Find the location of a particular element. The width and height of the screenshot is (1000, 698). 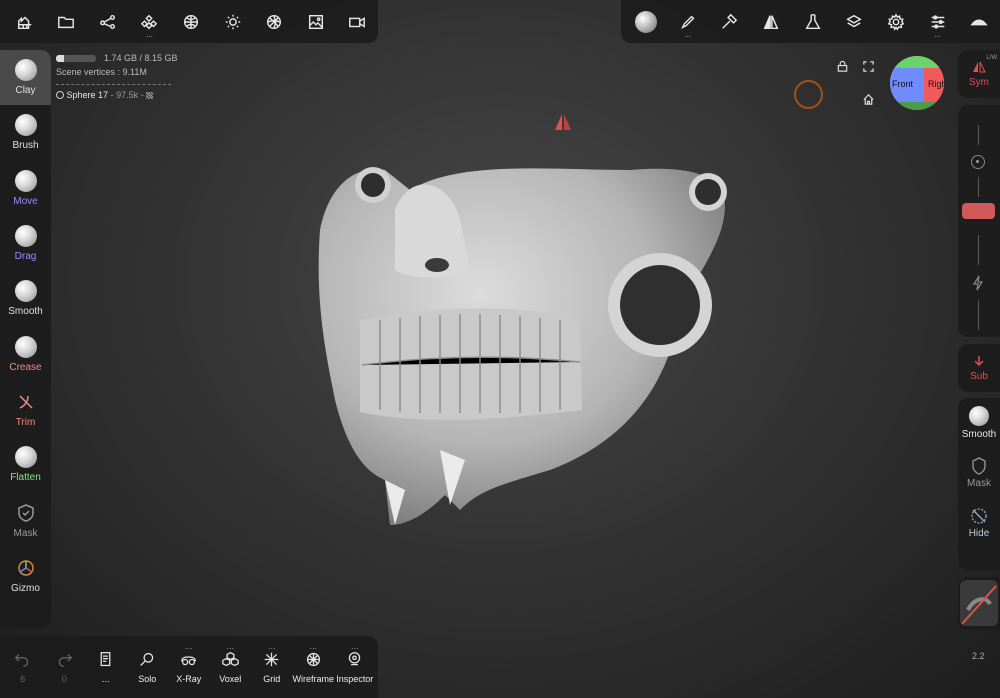

tool-label: Trim is located at coordinates (25, 422).